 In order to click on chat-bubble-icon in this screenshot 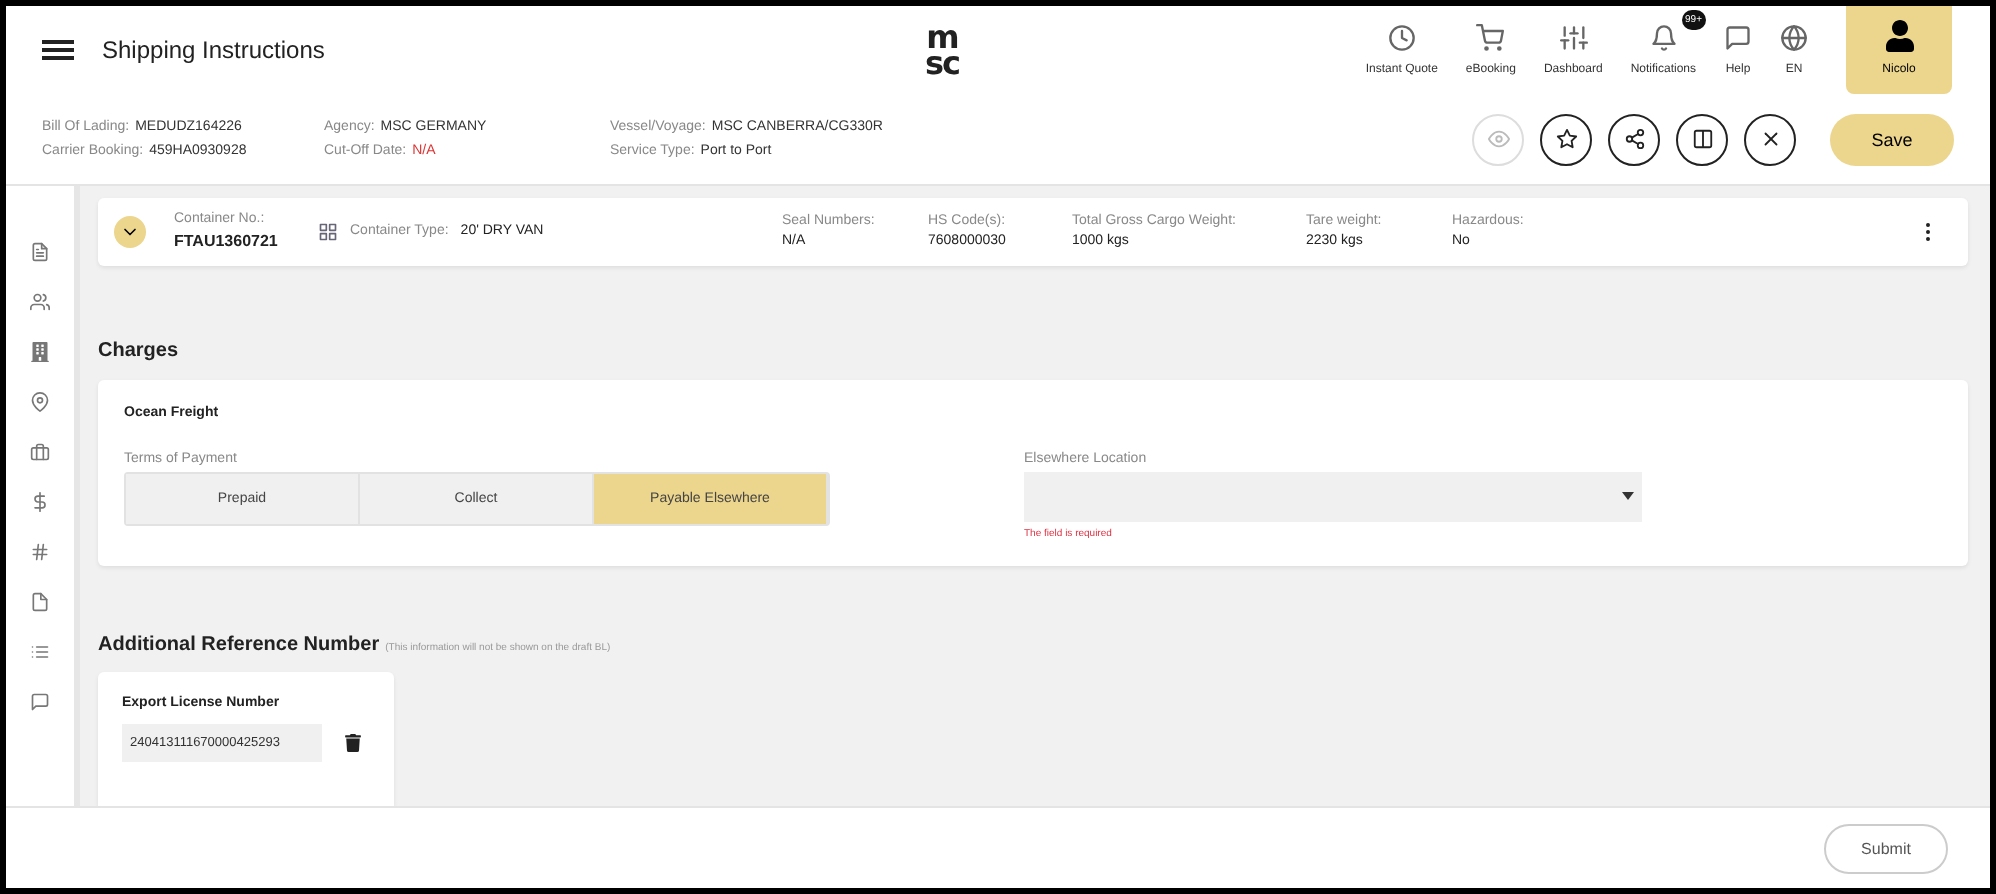, I will do `click(1738, 38)`.